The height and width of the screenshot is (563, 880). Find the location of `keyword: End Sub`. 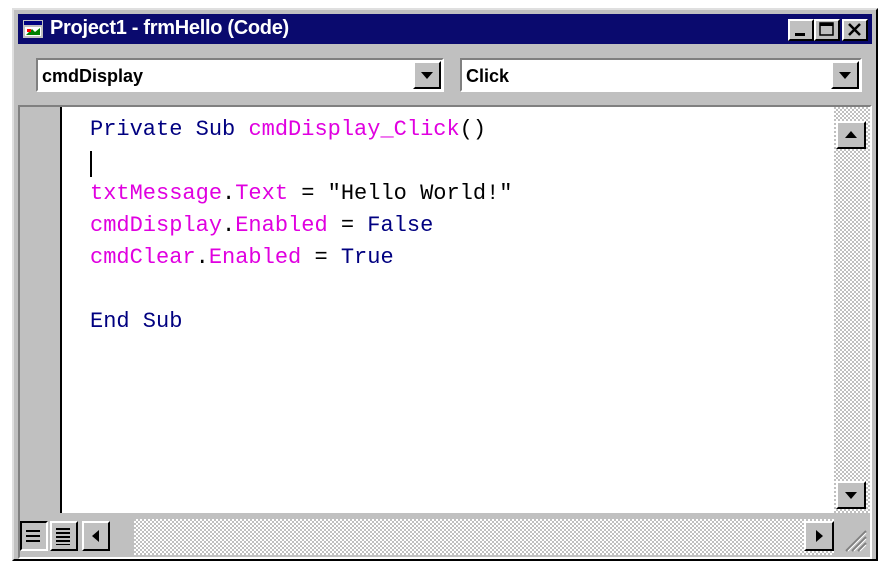

keyword: End Sub is located at coordinates (136, 321).